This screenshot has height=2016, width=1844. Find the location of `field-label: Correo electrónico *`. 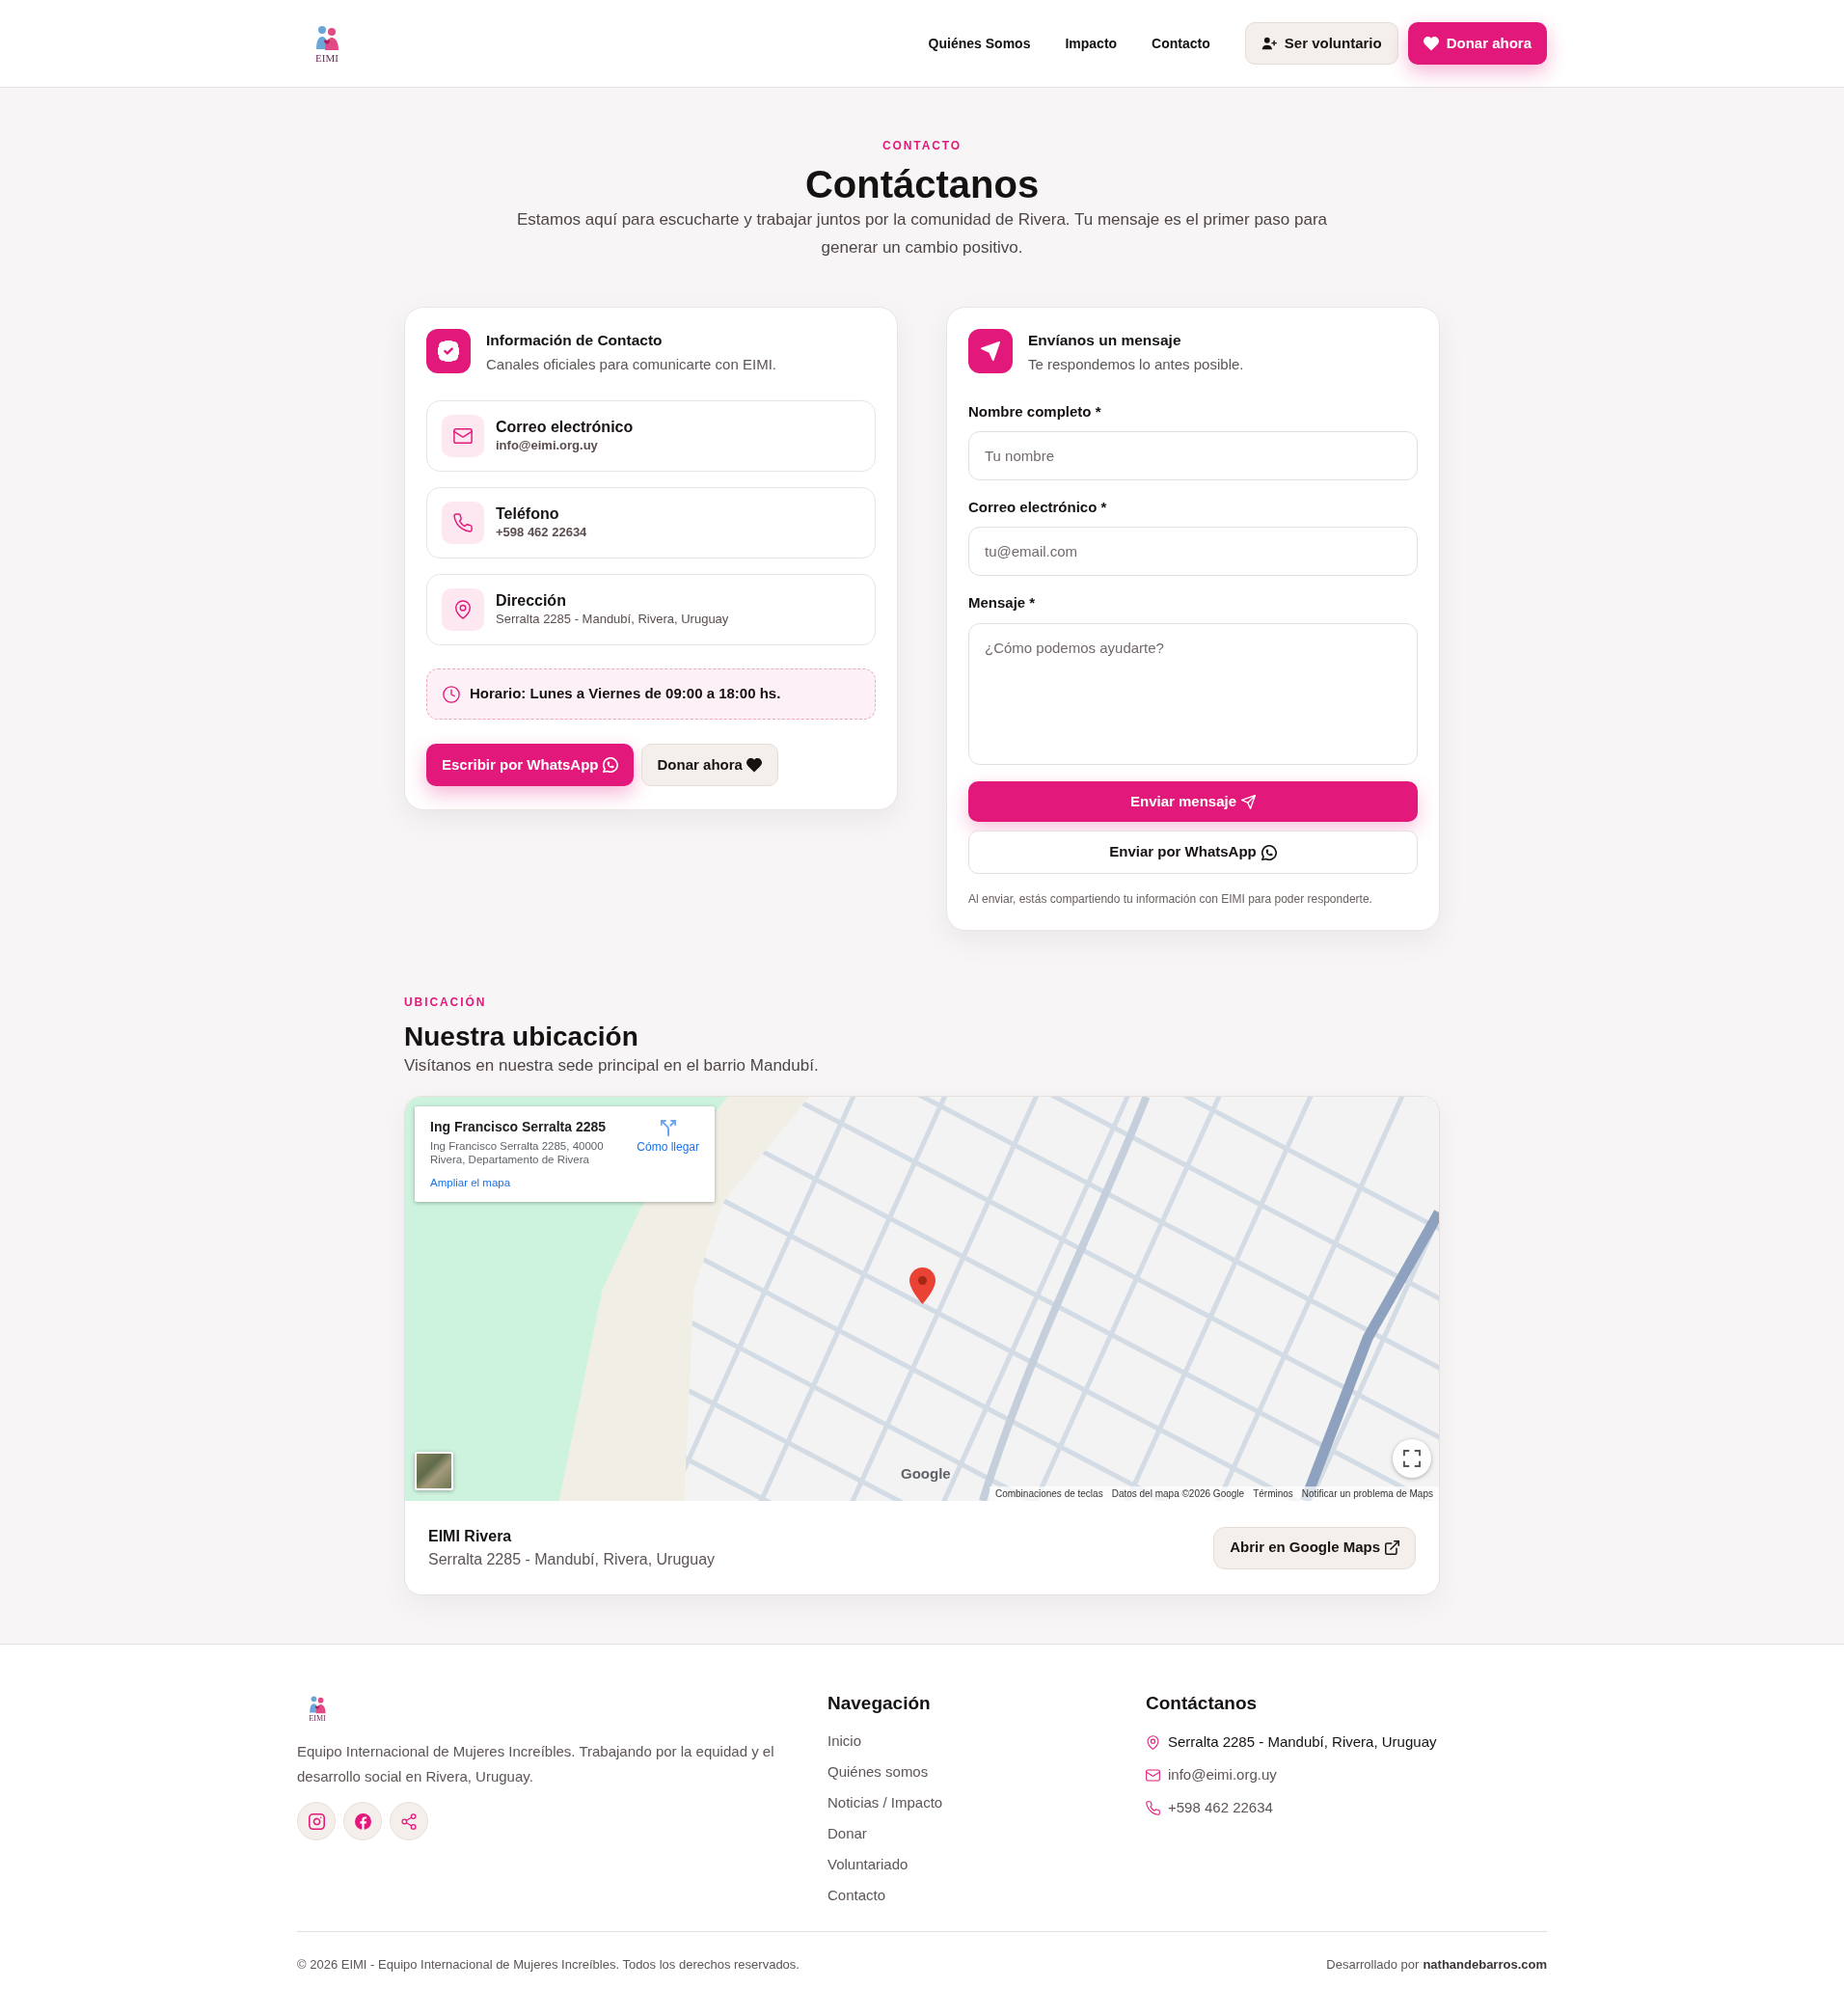

field-label: Correo electrónico * is located at coordinates (1038, 508).